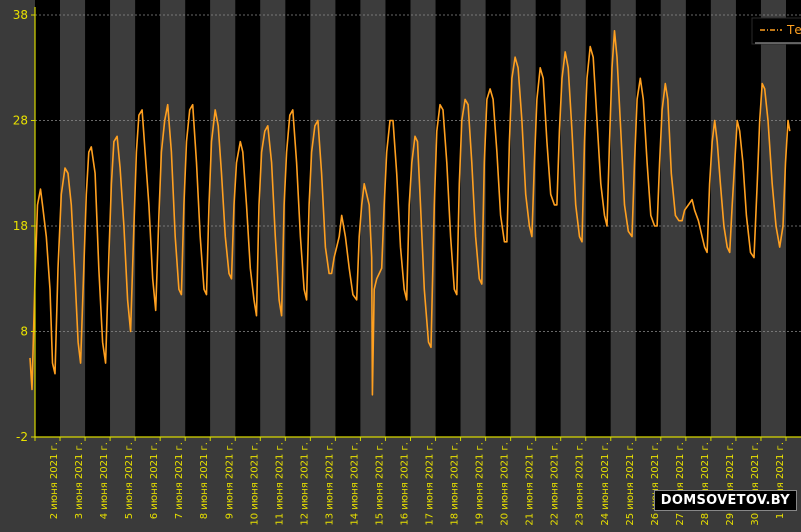 The height and width of the screenshot is (532, 801). What do you see at coordinates (79, 480) in the screenshot?
I see `x-tick-label: 3 июня 2021 г.` at bounding box center [79, 480].